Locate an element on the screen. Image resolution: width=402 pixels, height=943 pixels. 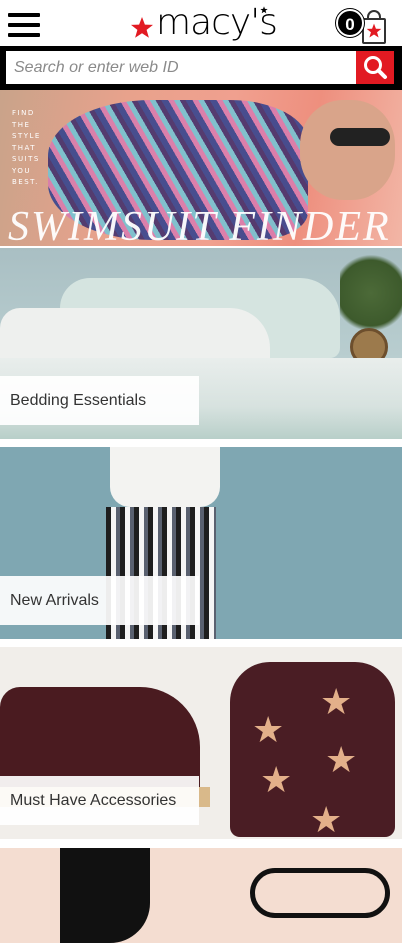
logo-small-star-icon is located at coordinates (264, 10).